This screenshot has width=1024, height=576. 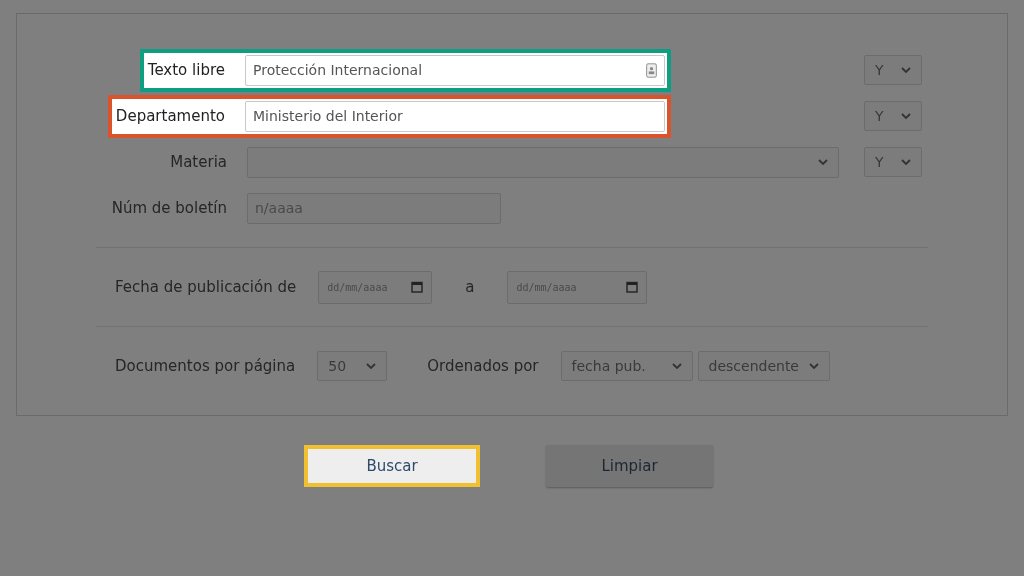 I want to click on field-label: Materia, so click(x=198, y=162).